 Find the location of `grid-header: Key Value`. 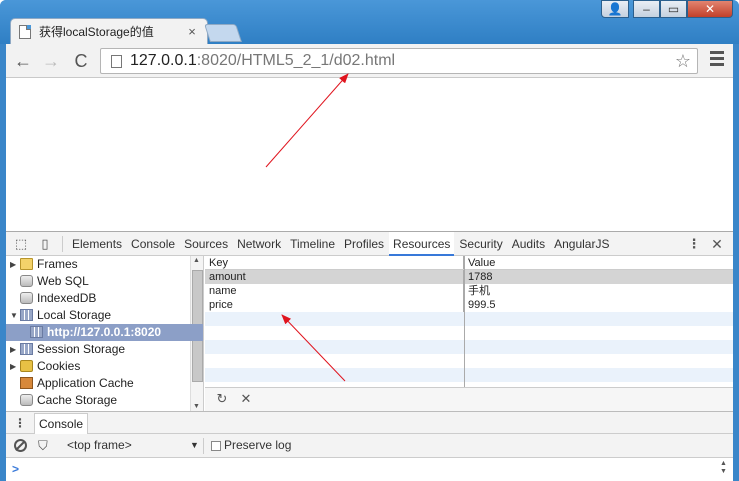

grid-header: Key Value is located at coordinates (469, 263).